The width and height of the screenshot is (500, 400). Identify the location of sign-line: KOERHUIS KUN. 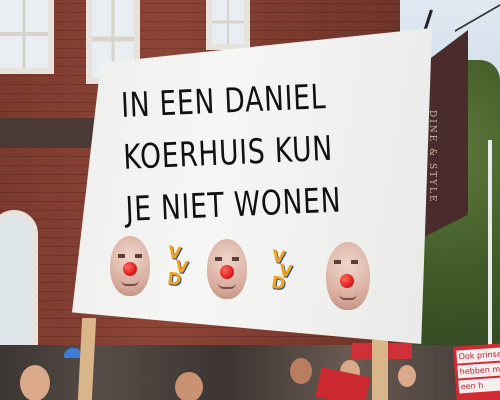
(228, 153).